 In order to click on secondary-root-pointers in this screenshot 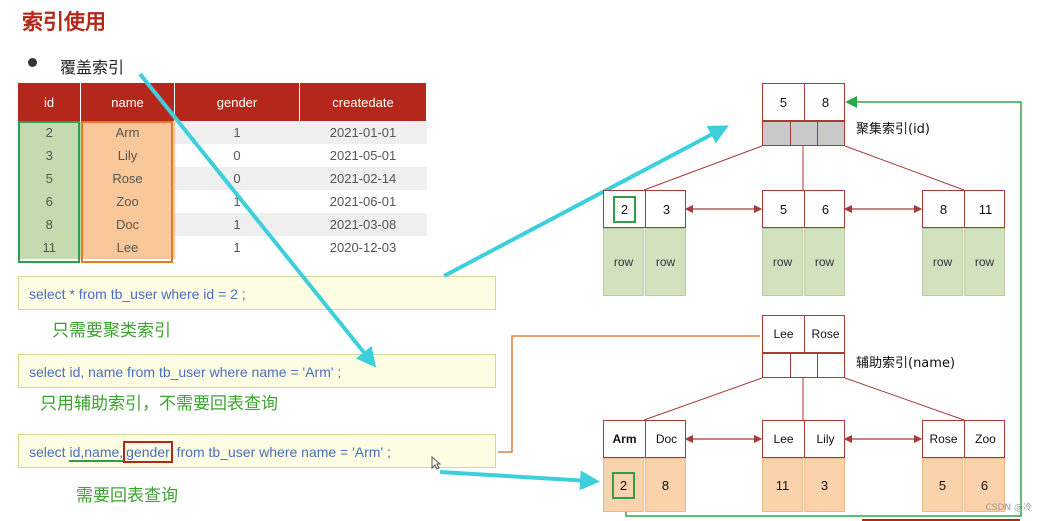, I will do `click(803, 365)`.